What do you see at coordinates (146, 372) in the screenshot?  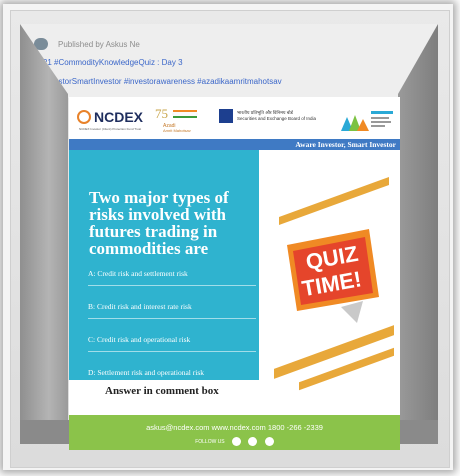 I see `option-d: D: Settlement risk and operational risk` at bounding box center [146, 372].